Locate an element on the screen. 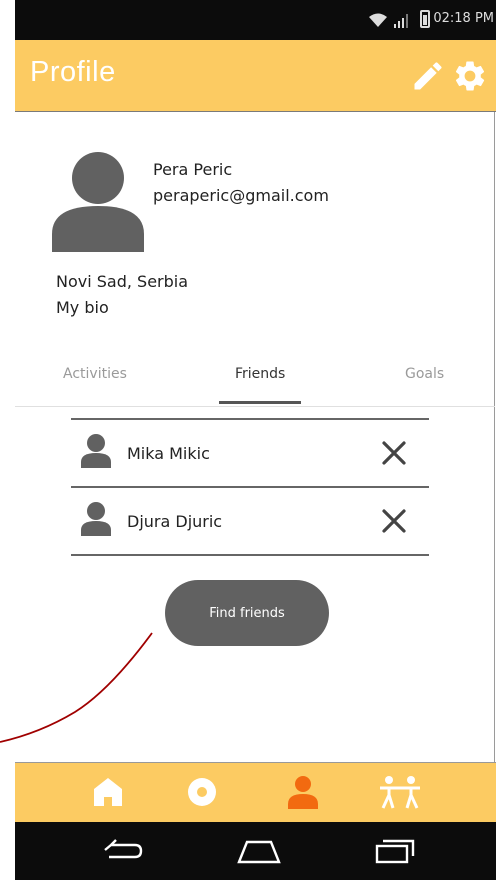 This screenshot has height=880, width=496. tab-goals: Goals is located at coordinates (424, 374).